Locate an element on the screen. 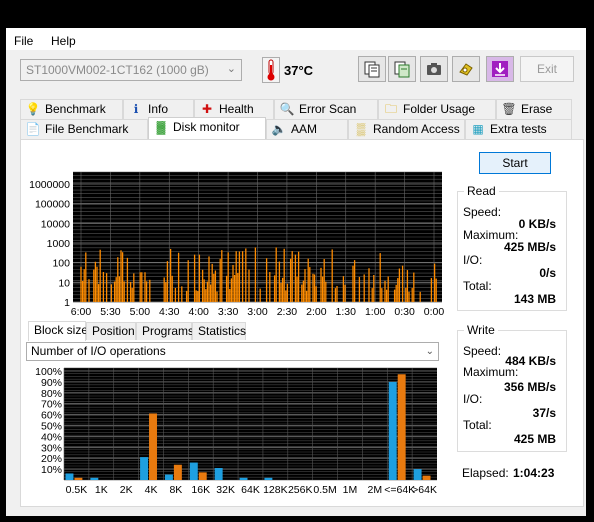 The height and width of the screenshot is (522, 594). tab-label: Random Access is located at coordinates (416, 129).